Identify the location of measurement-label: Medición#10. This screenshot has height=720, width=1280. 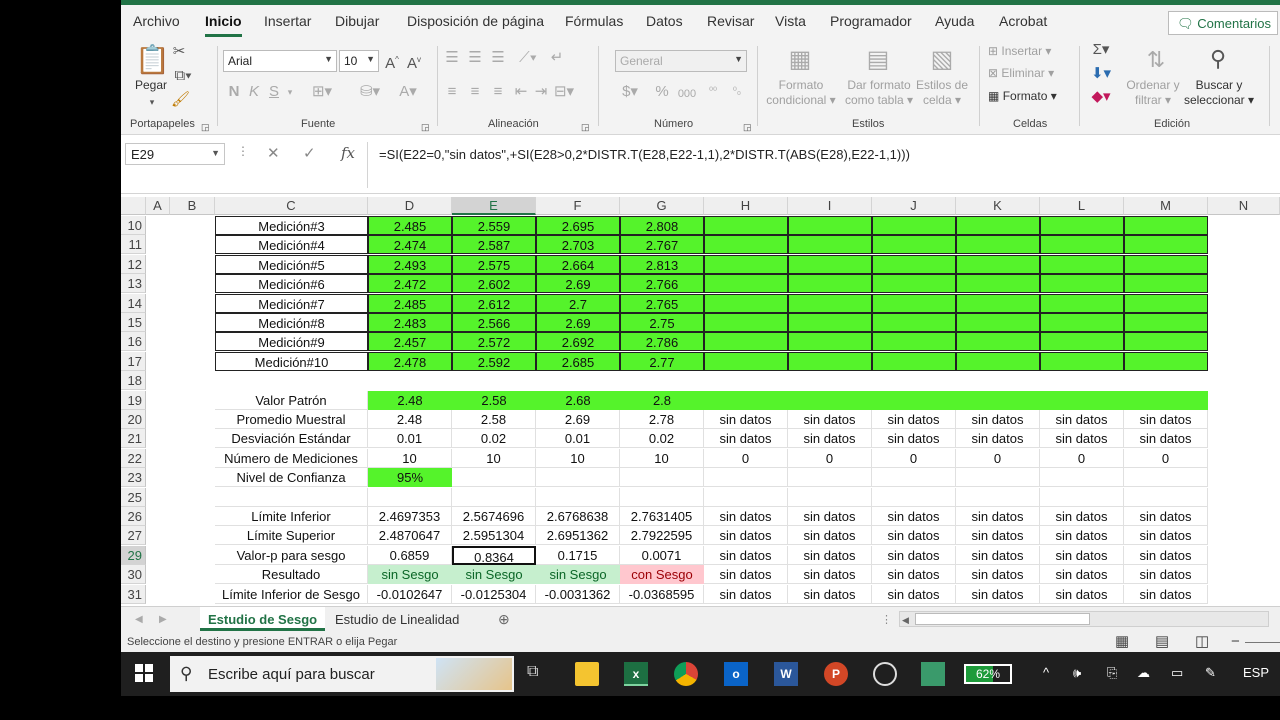
(291, 361).